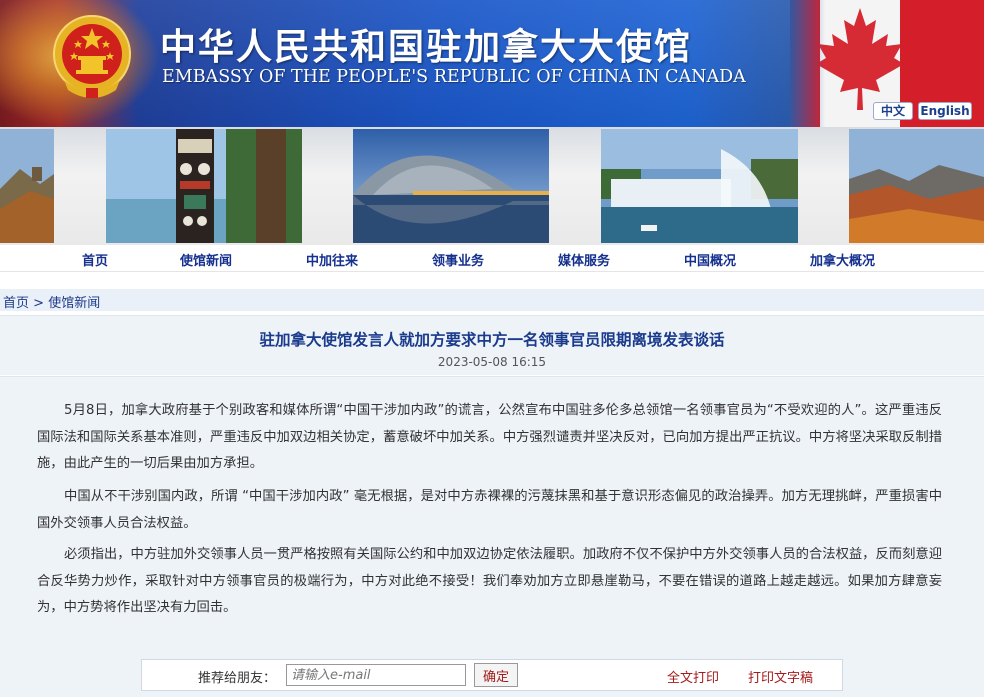  What do you see at coordinates (206, 259) in the screenshot?
I see `nav-embassy-news: 使馆新闻` at bounding box center [206, 259].